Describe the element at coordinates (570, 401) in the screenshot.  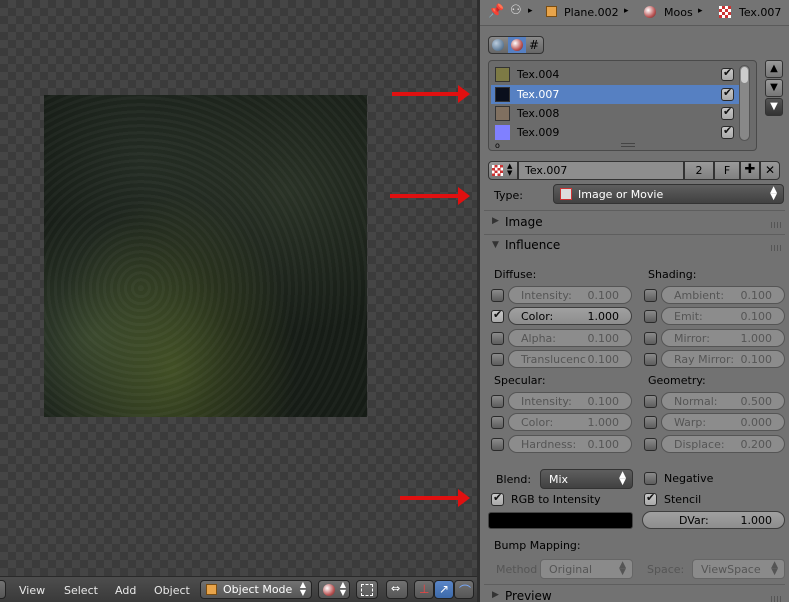
I see `specular-intensity-field: Intensity: 0.100` at that location.